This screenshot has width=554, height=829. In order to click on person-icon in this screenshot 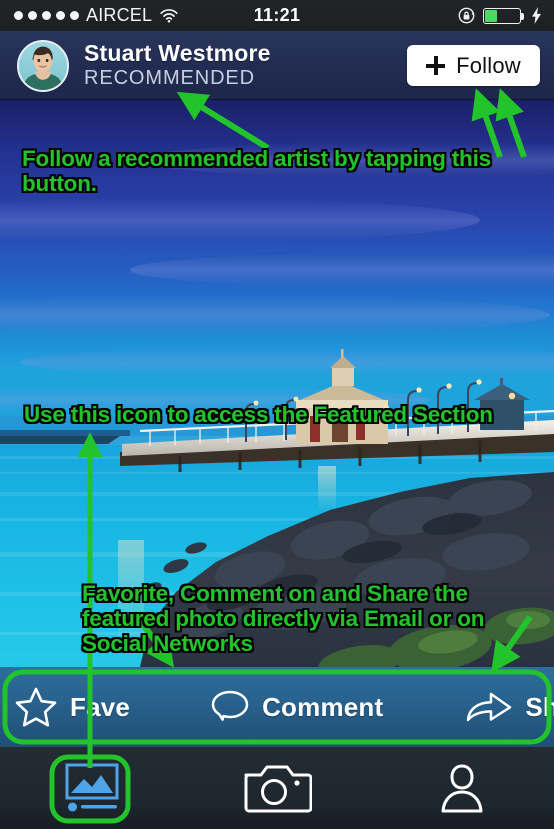, I will do `click(462, 788)`.